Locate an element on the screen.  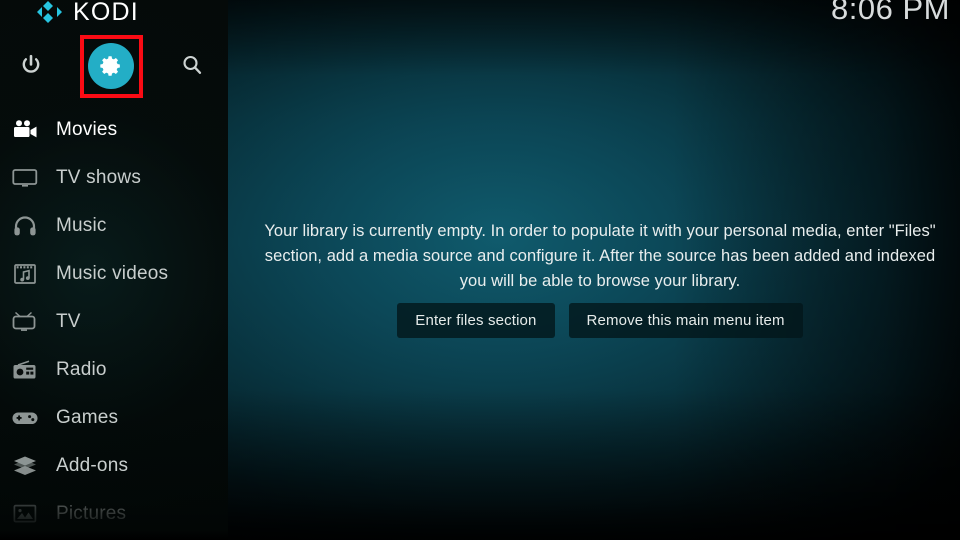
power-icon is located at coordinates (31, 63).